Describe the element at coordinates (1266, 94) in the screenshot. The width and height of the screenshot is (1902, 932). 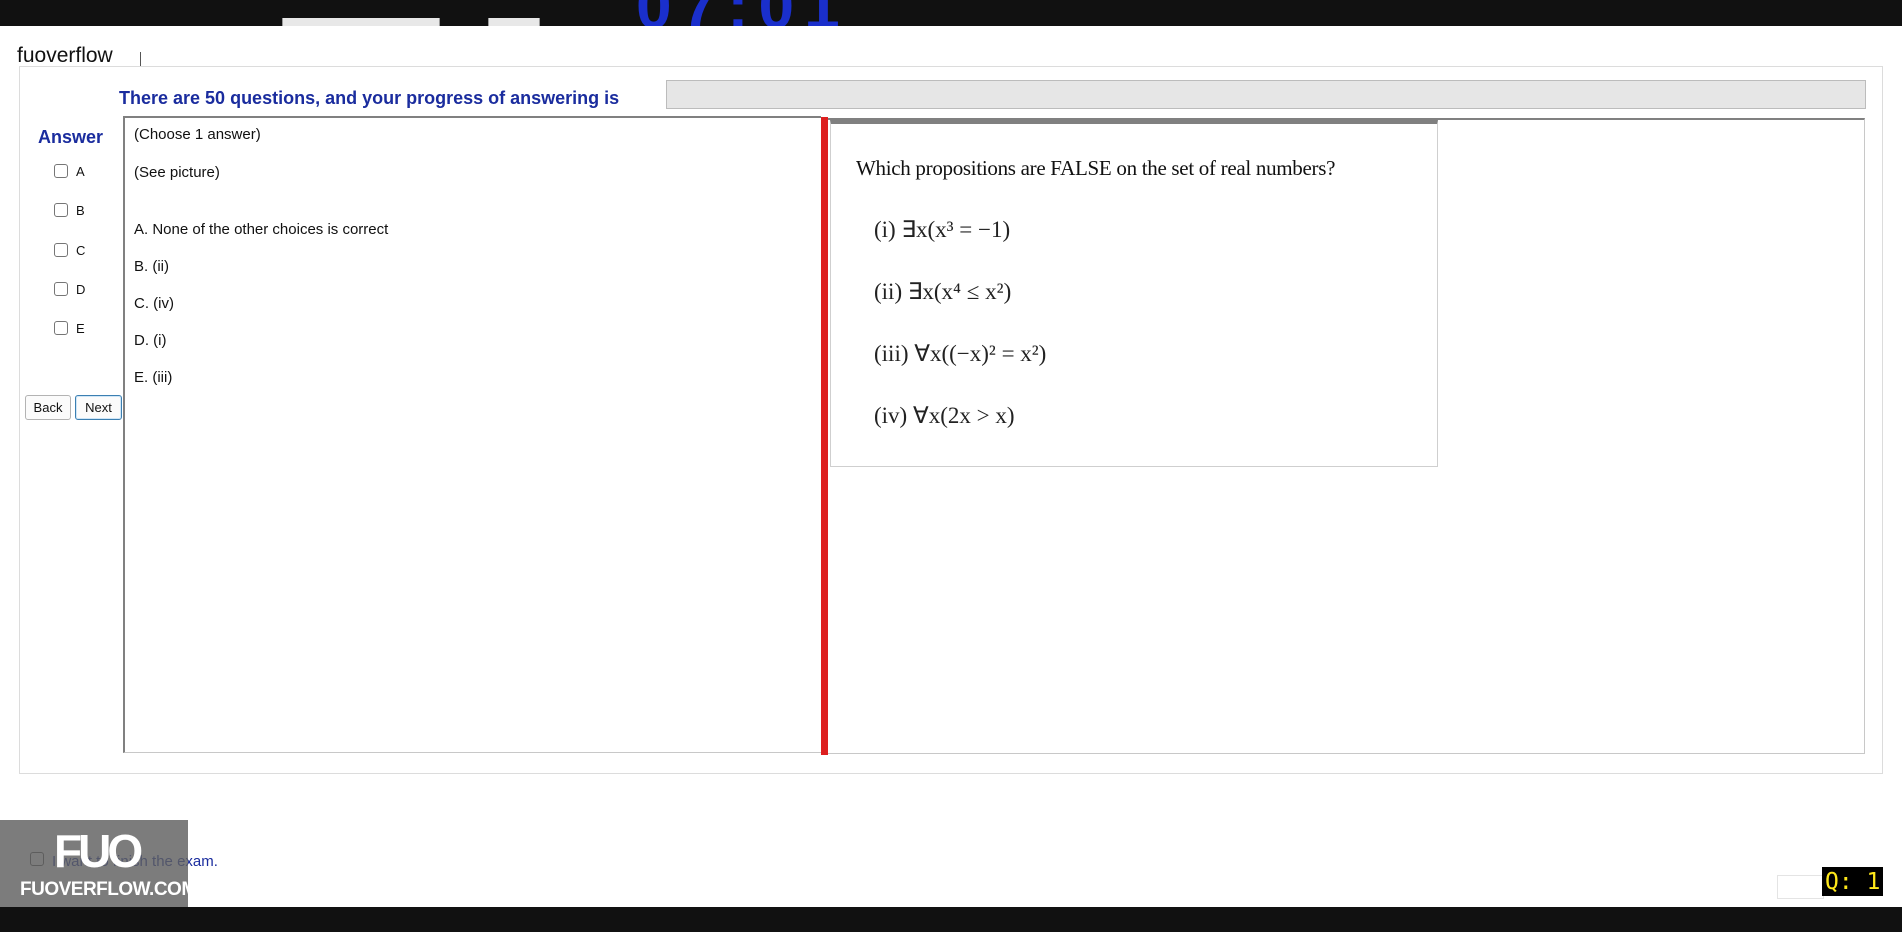
I see `progress-bar` at that location.